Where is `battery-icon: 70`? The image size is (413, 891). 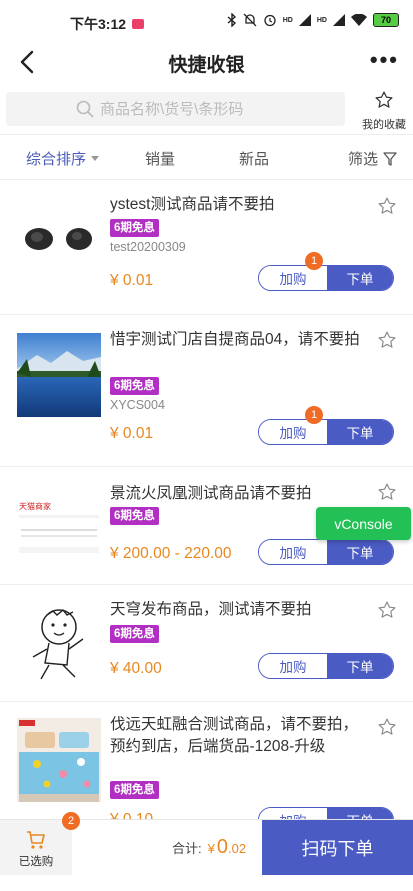 battery-icon: 70 is located at coordinates (386, 20).